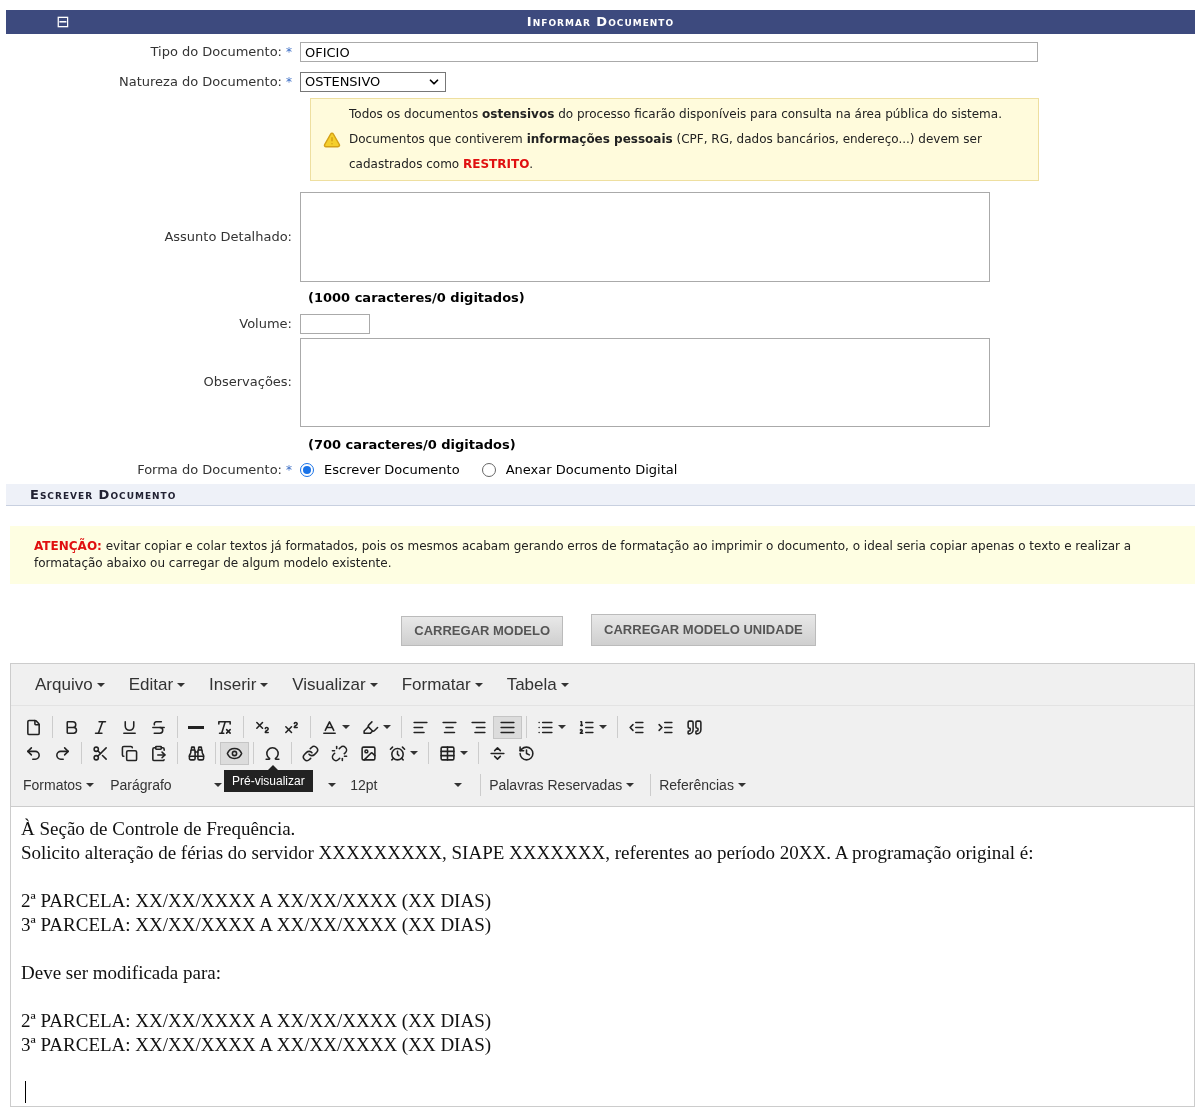  What do you see at coordinates (310, 753) in the screenshot?
I see `link-icon` at bounding box center [310, 753].